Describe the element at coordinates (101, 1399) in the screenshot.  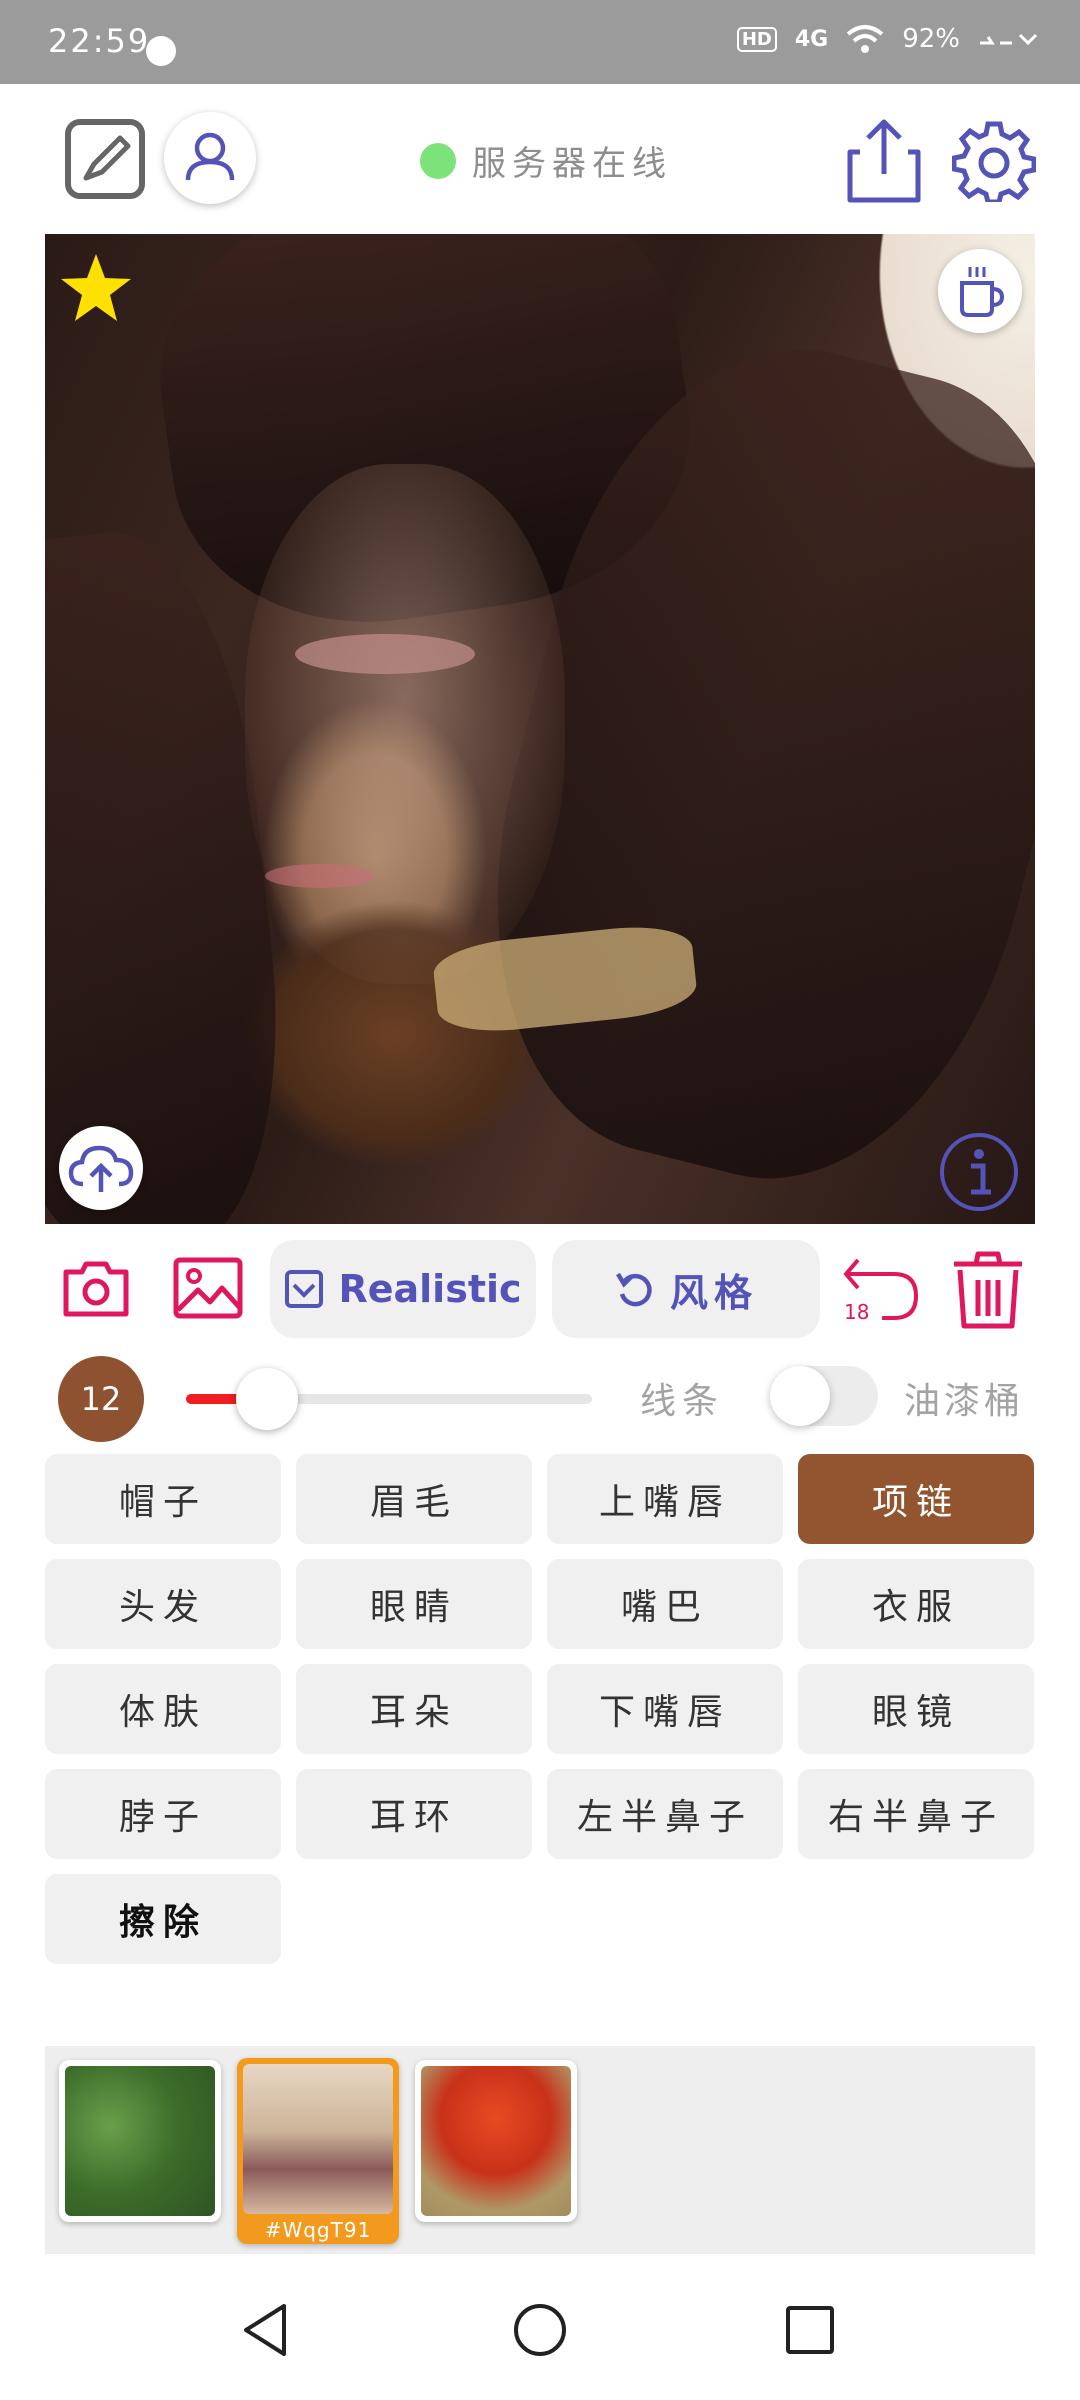
I see `brush-size-badge: 12` at that location.